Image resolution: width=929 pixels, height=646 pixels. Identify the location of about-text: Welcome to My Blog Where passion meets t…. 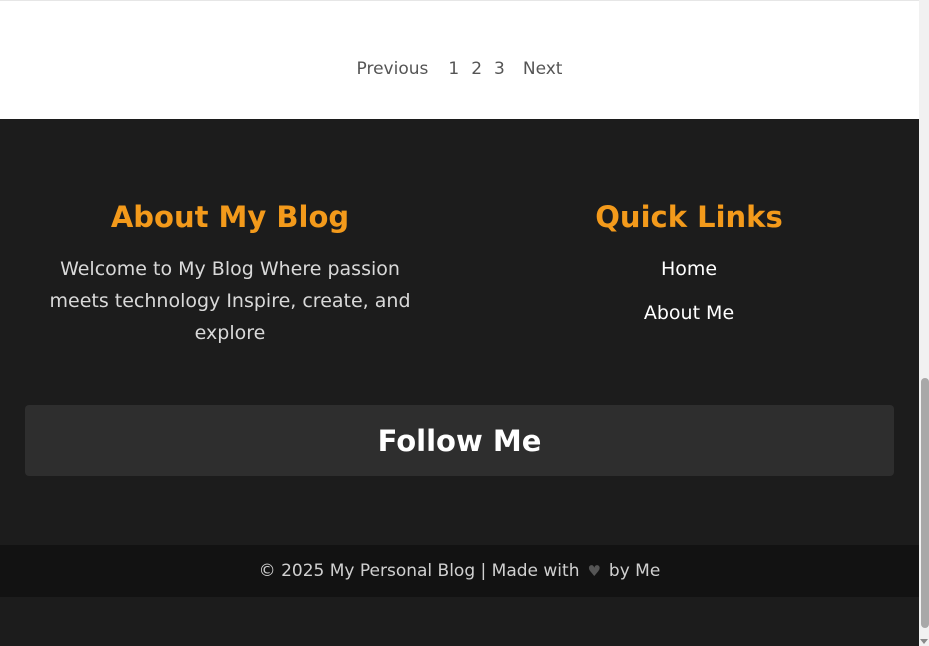
(230, 301).